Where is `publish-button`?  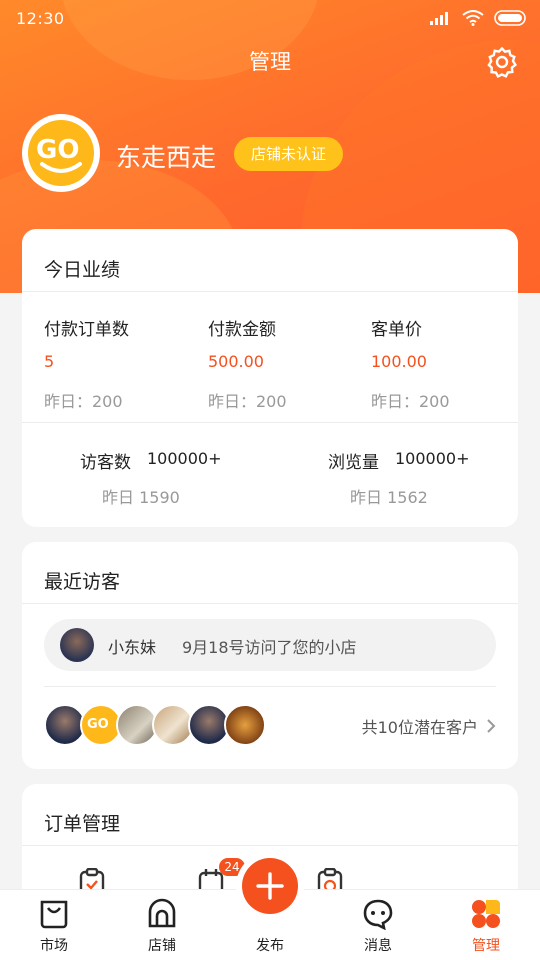 publish-button is located at coordinates (270, 886).